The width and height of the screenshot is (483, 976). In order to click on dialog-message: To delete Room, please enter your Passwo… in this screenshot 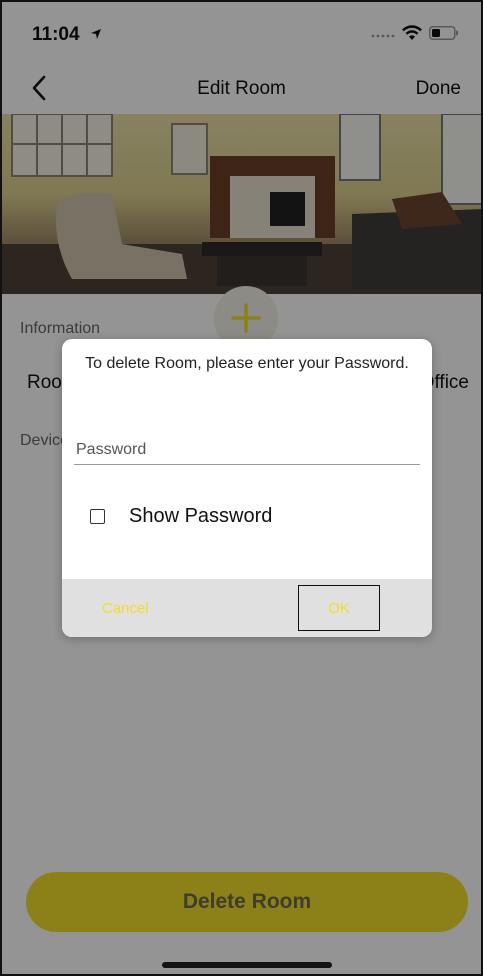, I will do `click(247, 363)`.